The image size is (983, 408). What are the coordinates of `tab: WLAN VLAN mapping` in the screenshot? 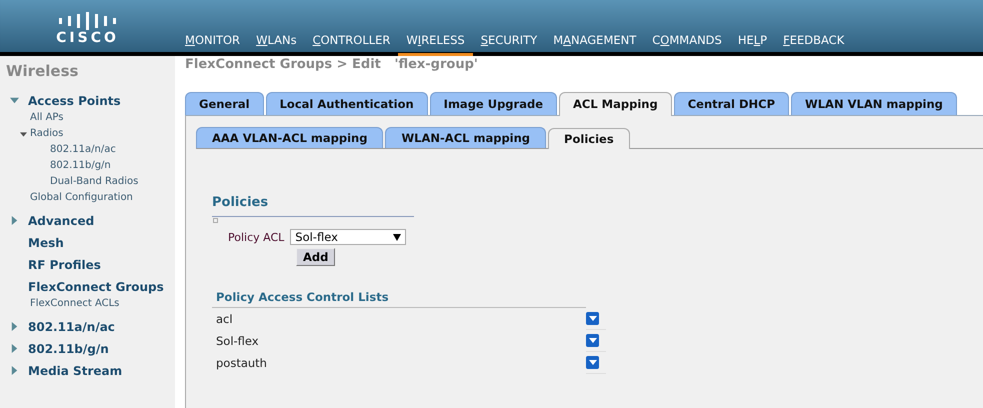 It's located at (874, 103).